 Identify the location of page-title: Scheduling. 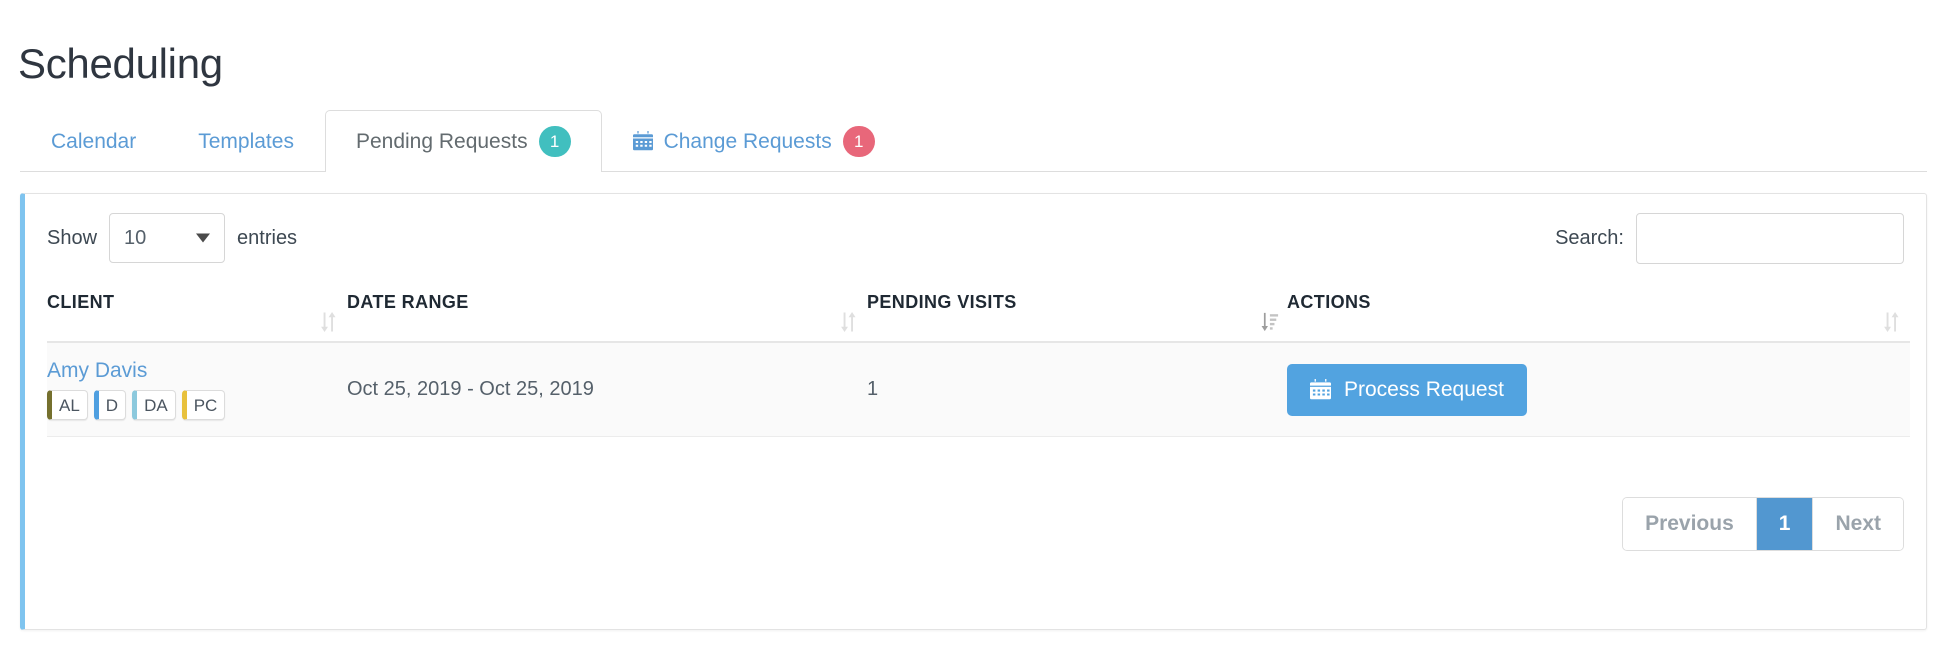
(120, 64).